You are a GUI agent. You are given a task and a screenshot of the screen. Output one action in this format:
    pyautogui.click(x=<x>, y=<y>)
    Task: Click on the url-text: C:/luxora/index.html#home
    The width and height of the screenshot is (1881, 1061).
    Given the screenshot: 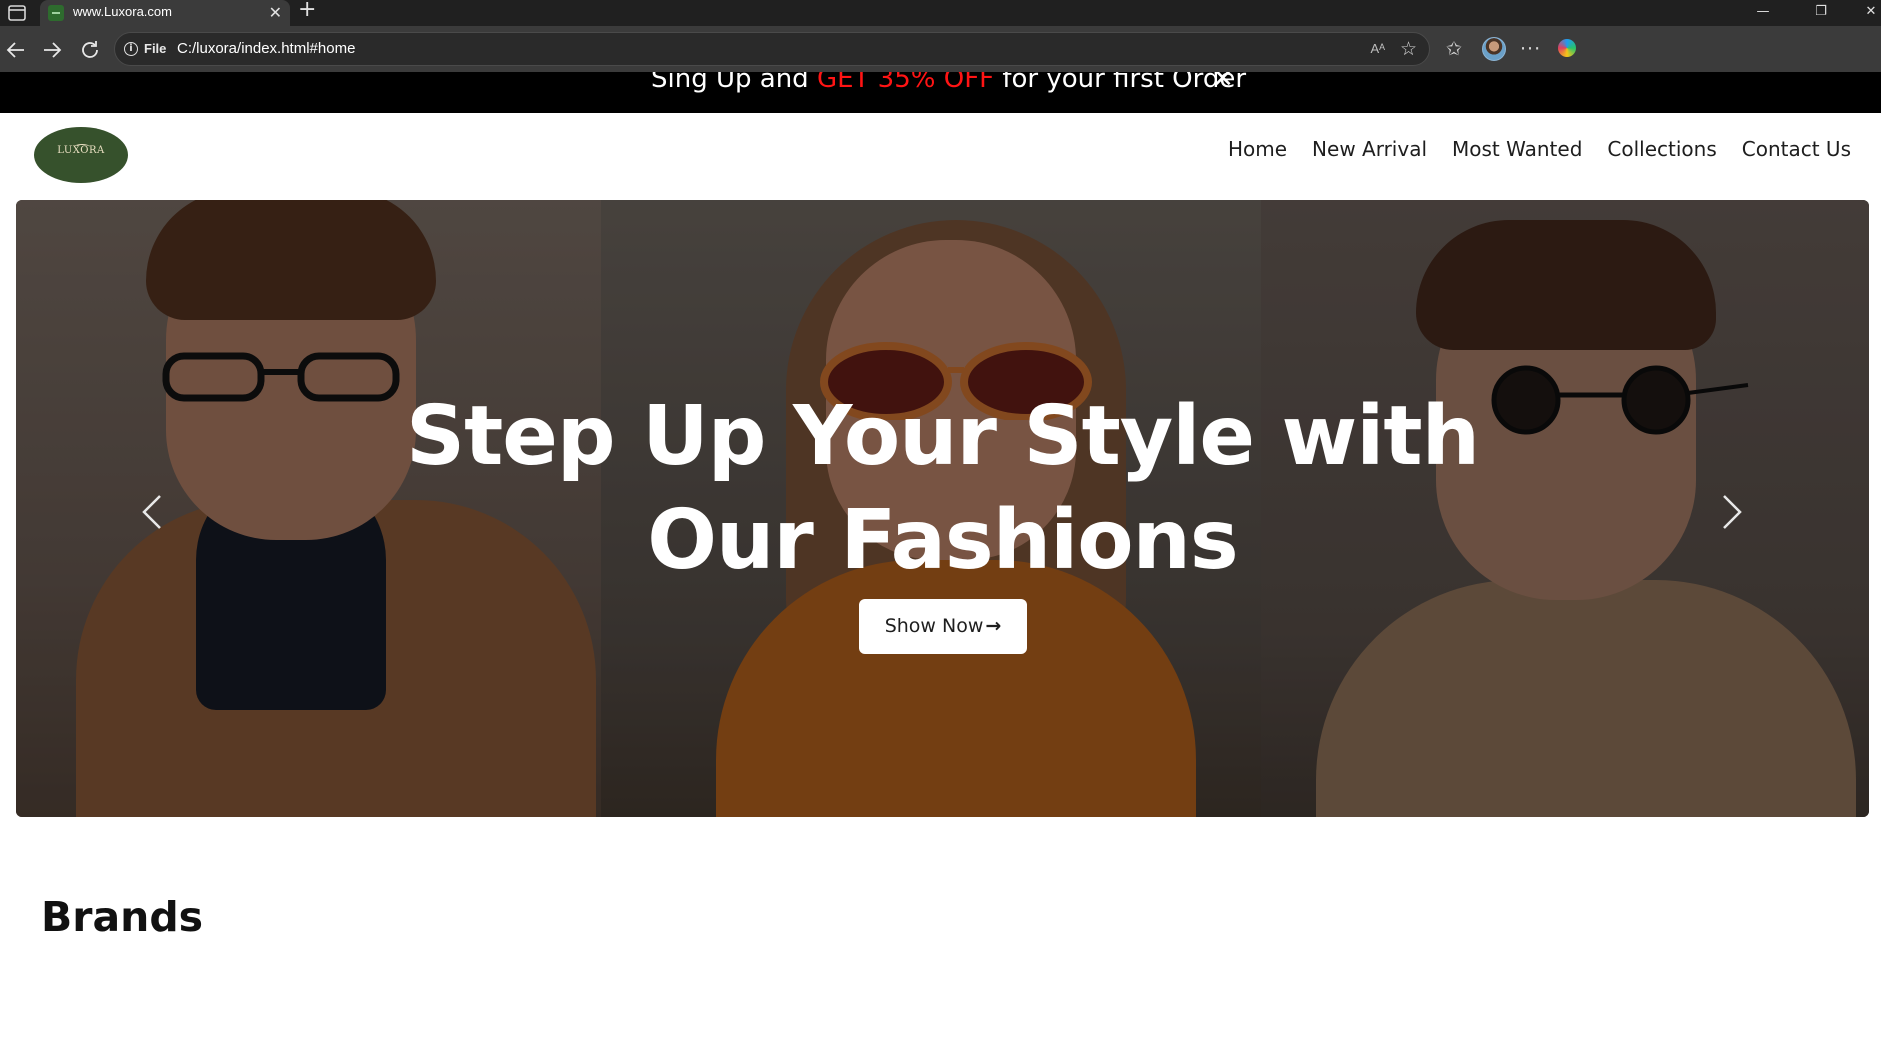 What is the action you would take?
    pyautogui.click(x=266, y=48)
    